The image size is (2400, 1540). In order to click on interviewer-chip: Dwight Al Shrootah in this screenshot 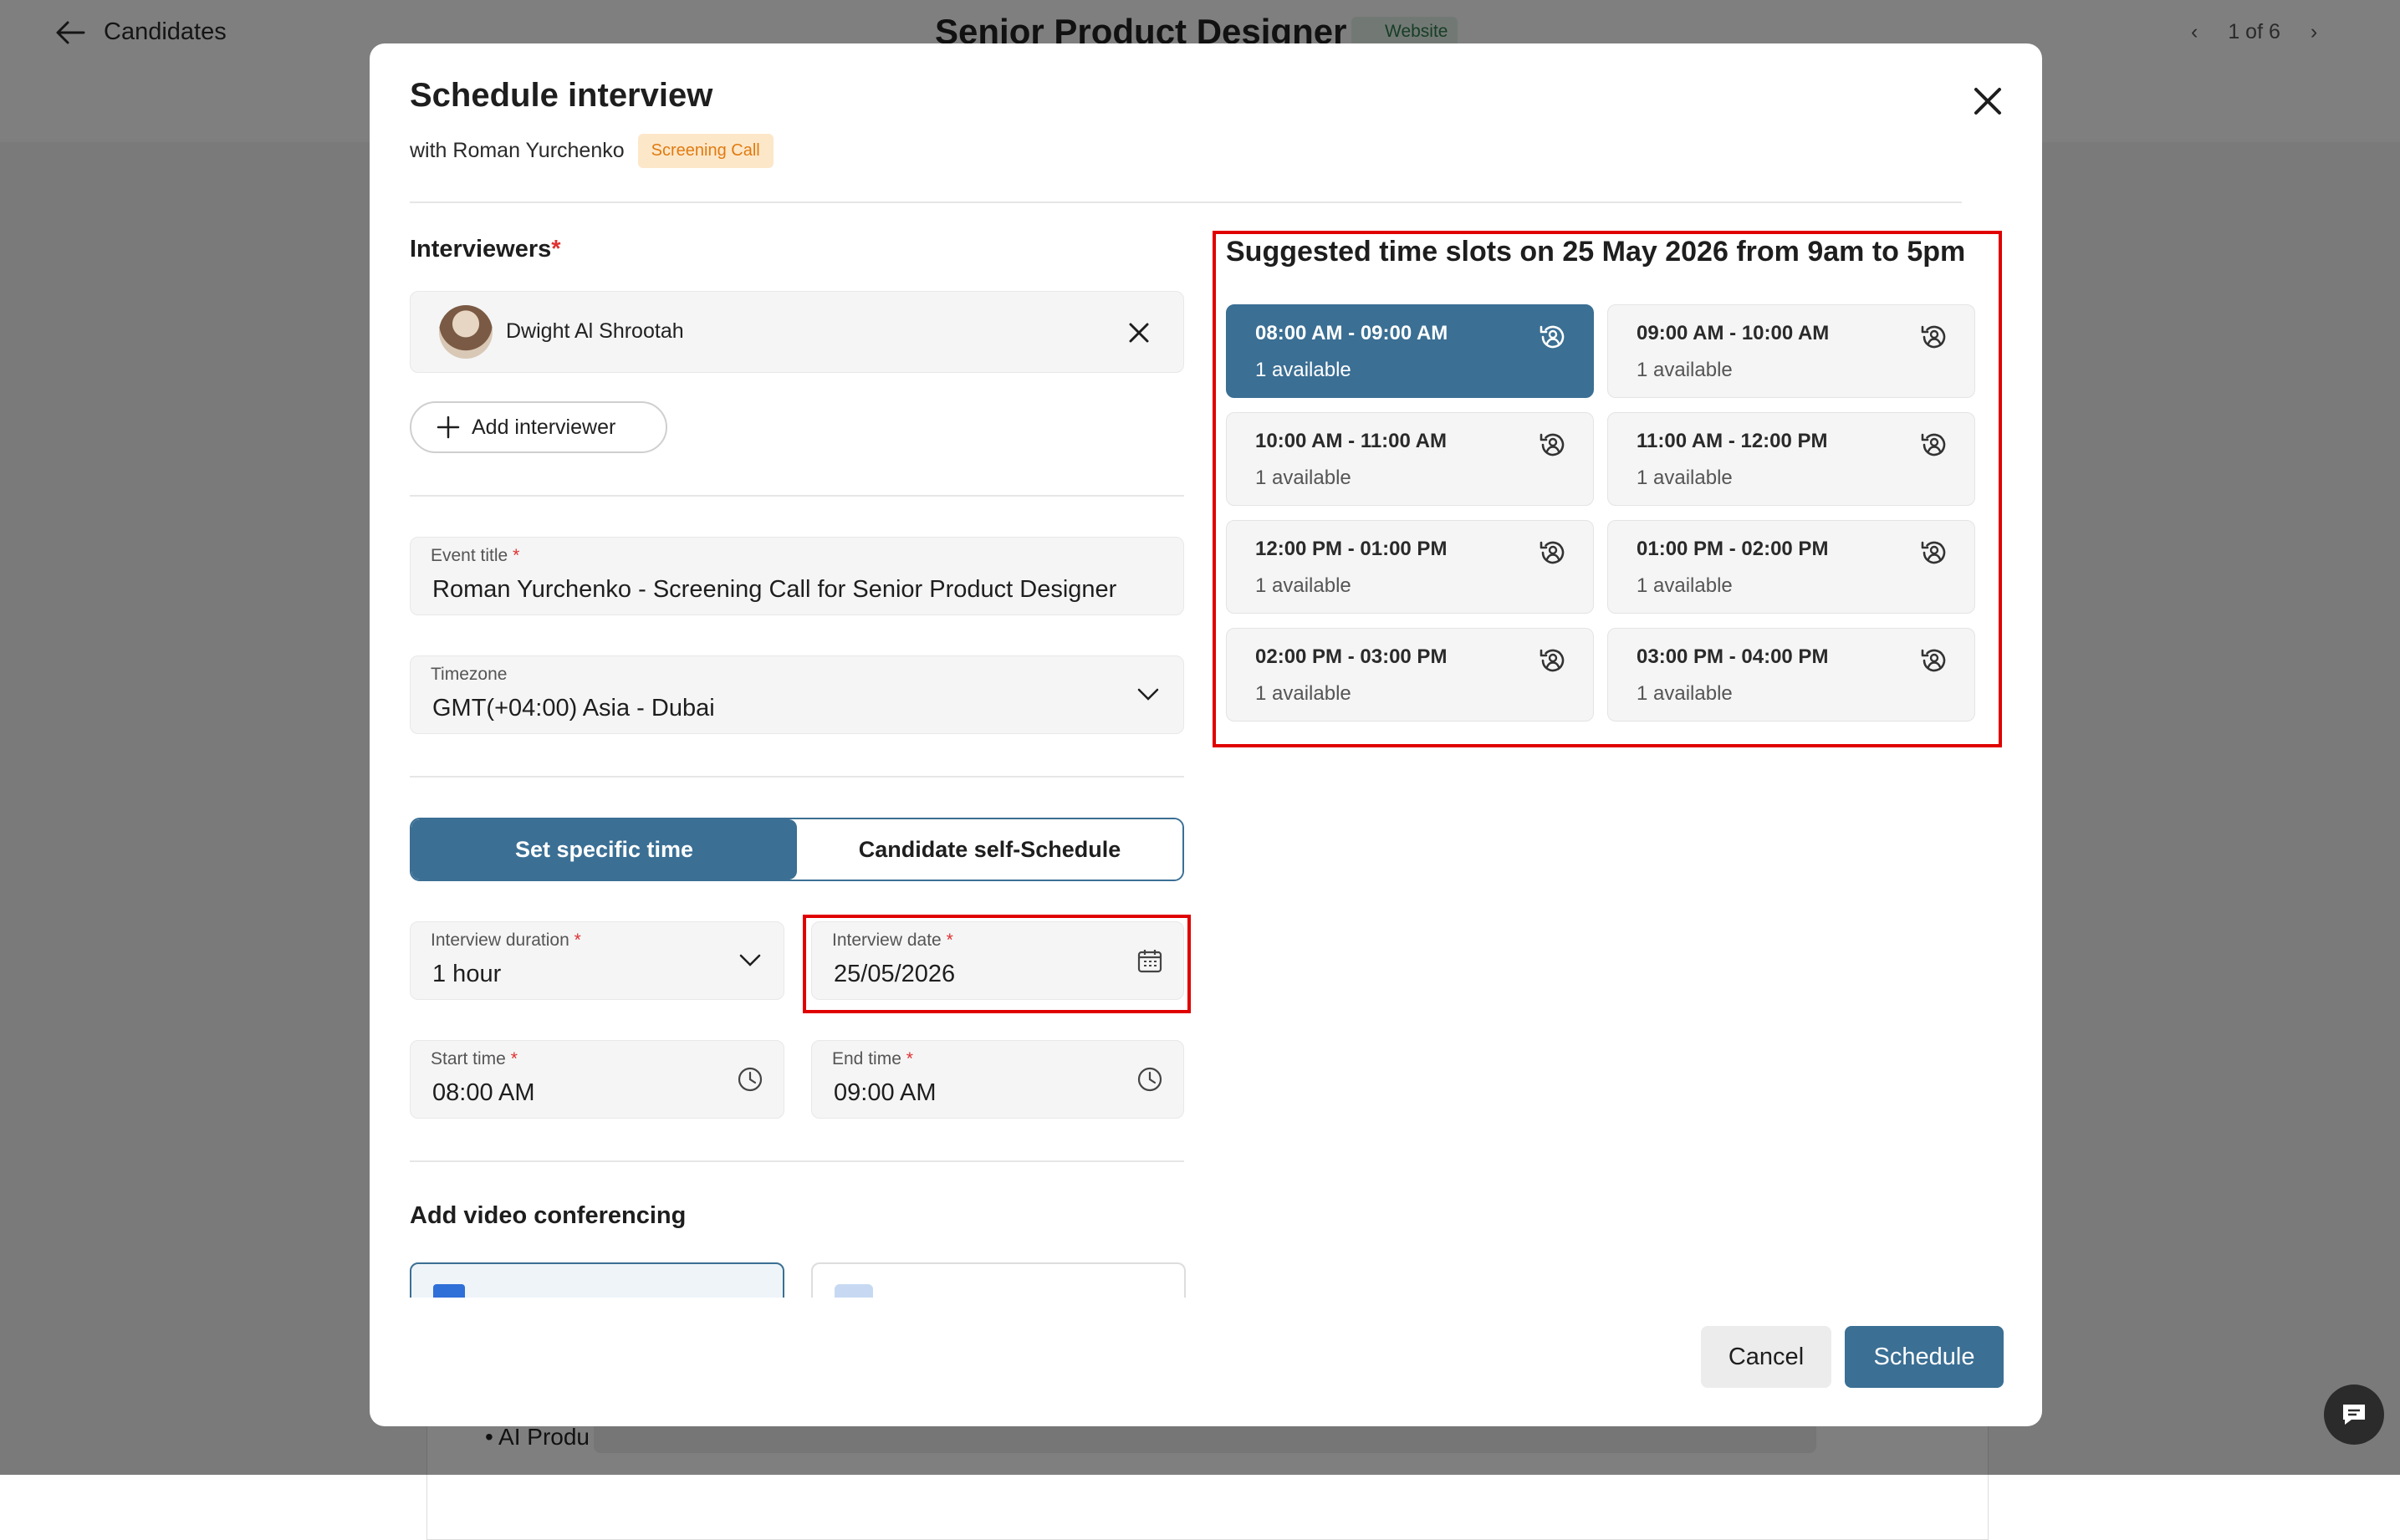, I will do `click(797, 332)`.